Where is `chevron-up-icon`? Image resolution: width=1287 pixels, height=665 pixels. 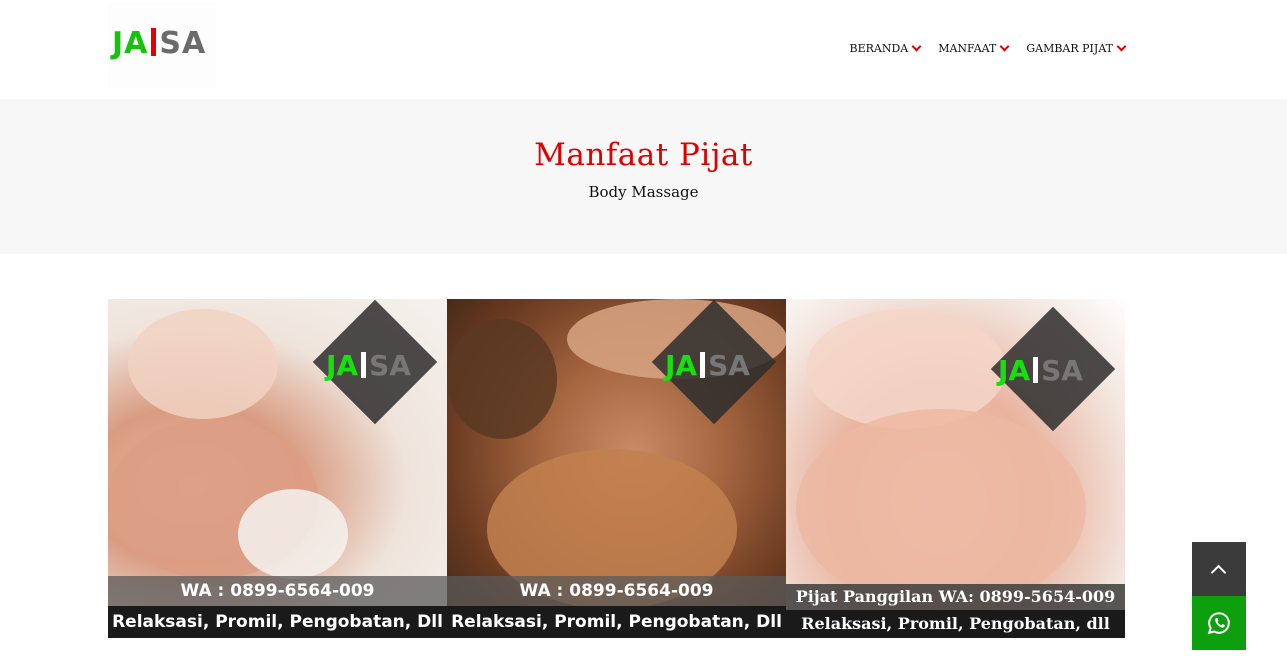
chevron-up-icon is located at coordinates (1218, 572).